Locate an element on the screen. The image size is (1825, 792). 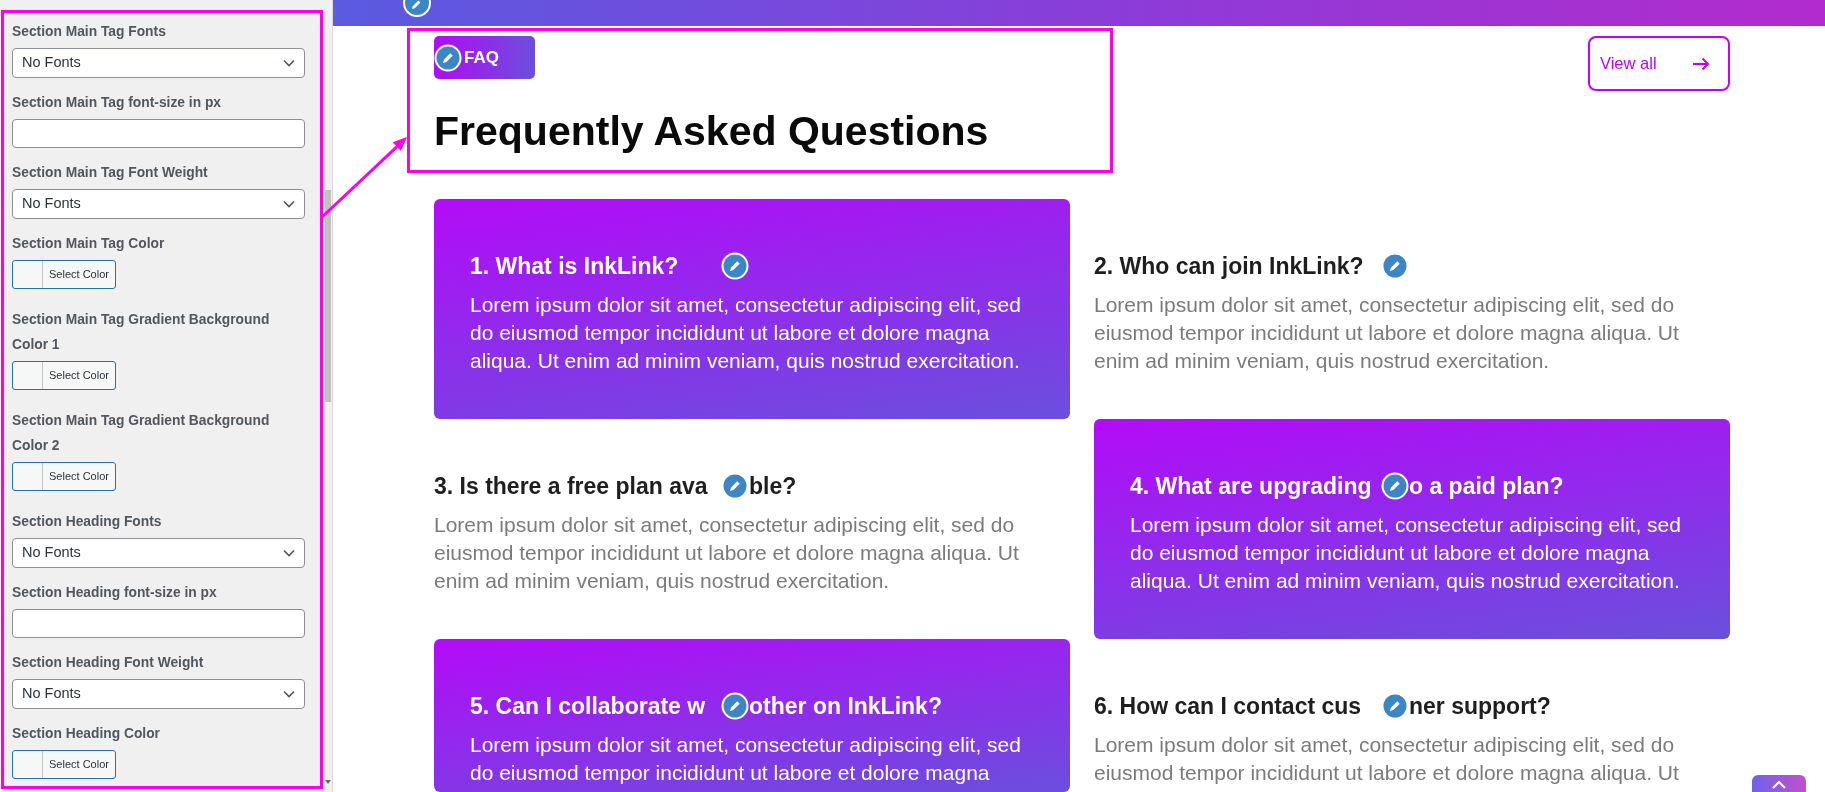
scroll-top-button is located at coordinates (1779, 783).